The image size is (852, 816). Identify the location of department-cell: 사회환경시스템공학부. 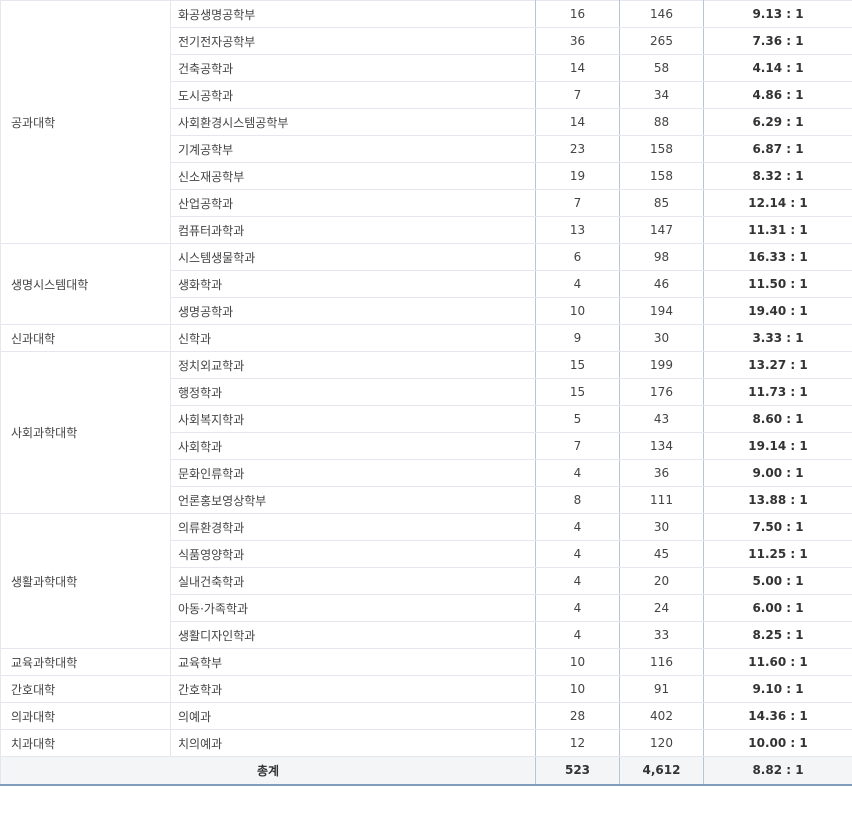
(353, 122).